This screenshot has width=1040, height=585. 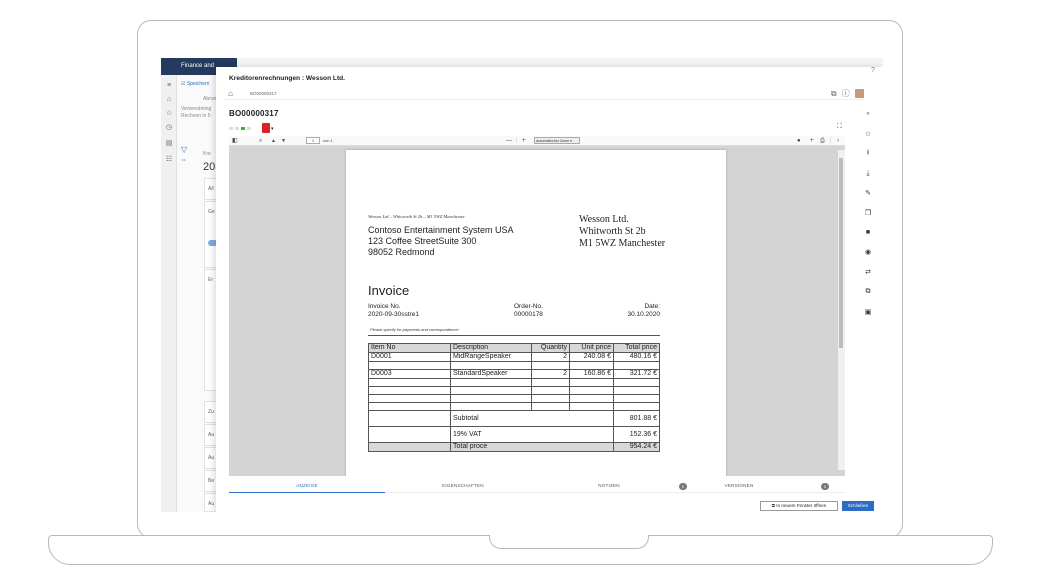 I want to click on close-button: Schließen, so click(x=858, y=506).